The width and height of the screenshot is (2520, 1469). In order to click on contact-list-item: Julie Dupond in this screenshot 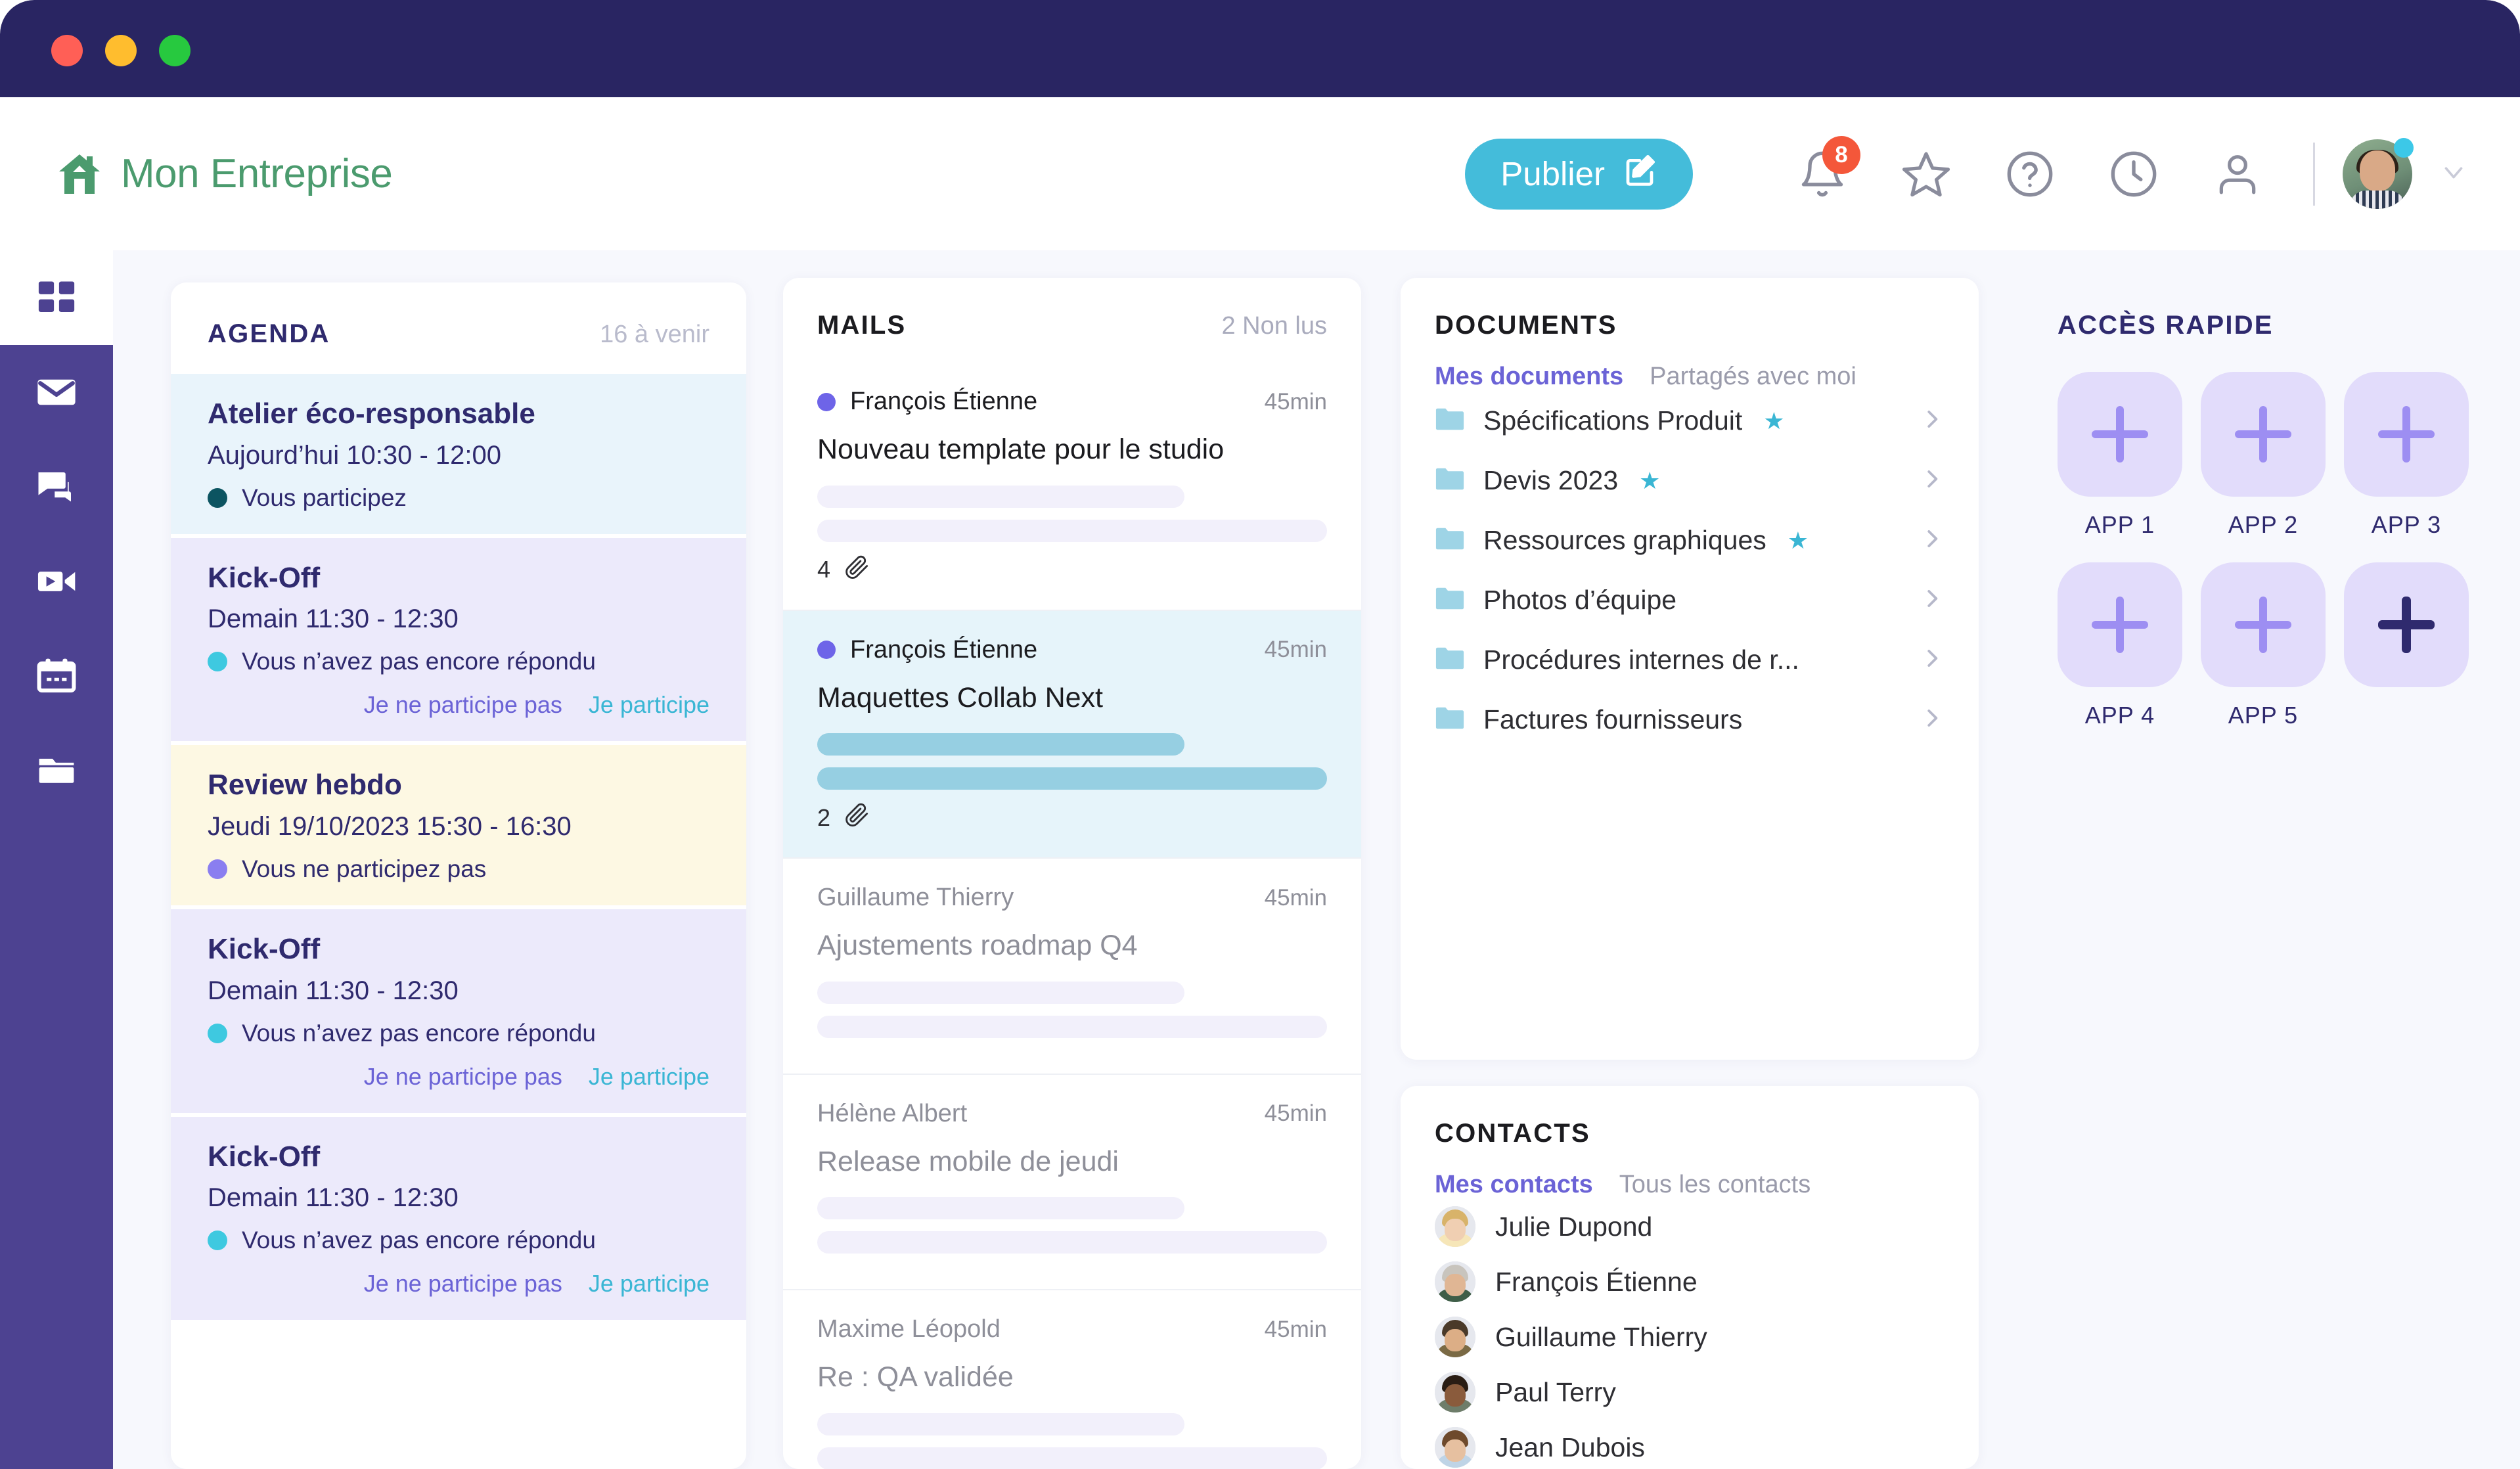, I will do `click(1690, 1226)`.